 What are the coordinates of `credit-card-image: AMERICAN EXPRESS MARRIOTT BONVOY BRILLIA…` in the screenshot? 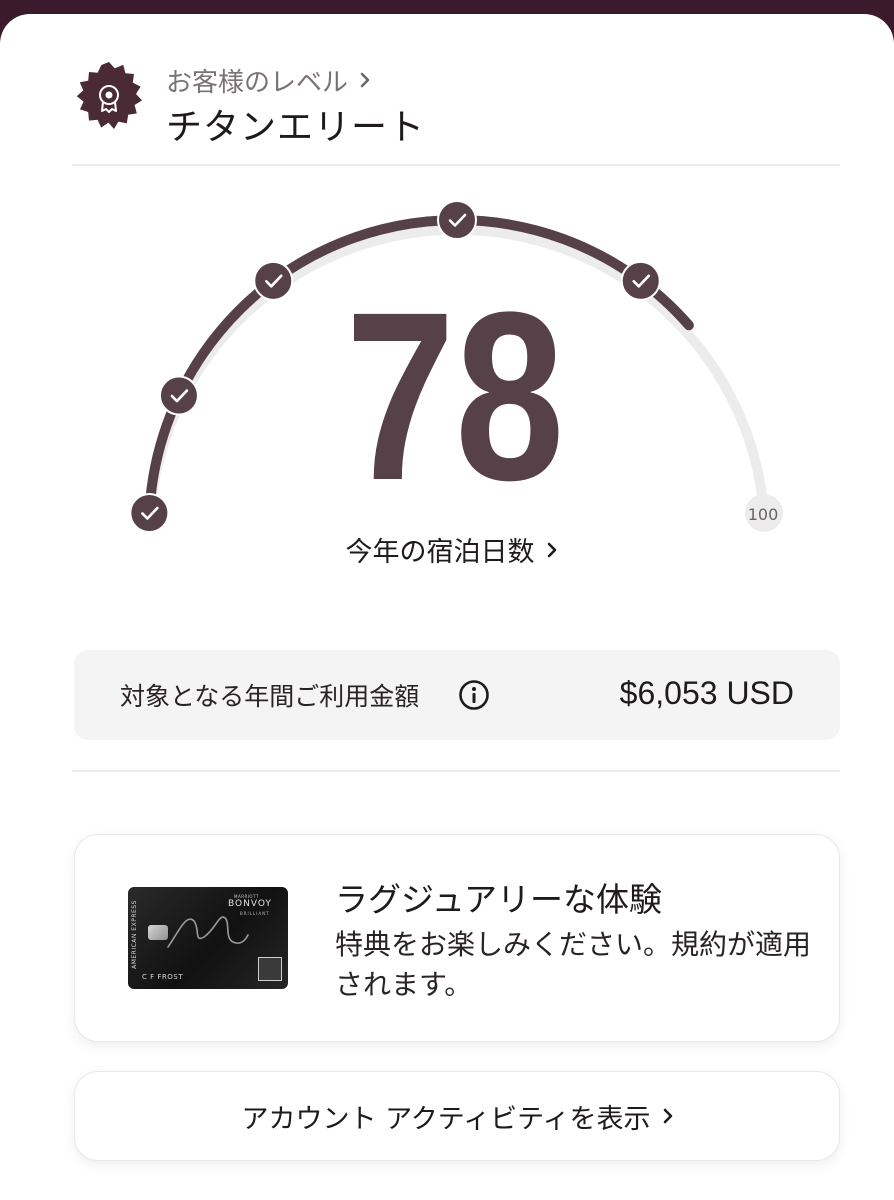 It's located at (208, 938).